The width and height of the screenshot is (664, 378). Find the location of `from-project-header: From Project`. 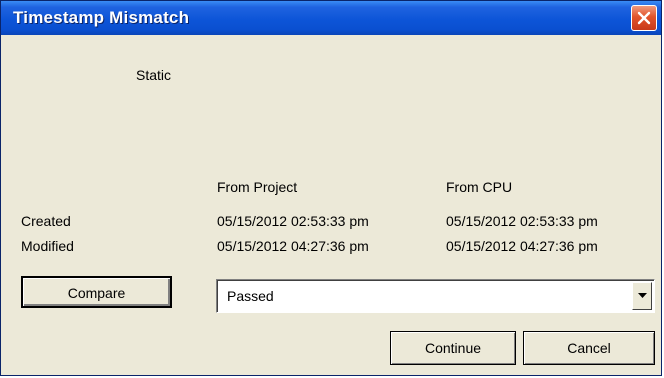

from-project-header: From Project is located at coordinates (257, 187).